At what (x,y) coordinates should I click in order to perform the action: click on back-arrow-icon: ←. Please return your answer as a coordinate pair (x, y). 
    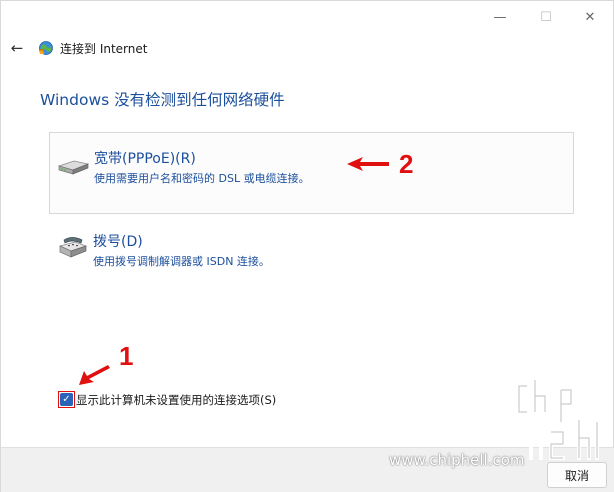
    Looking at the image, I should click on (17, 48).